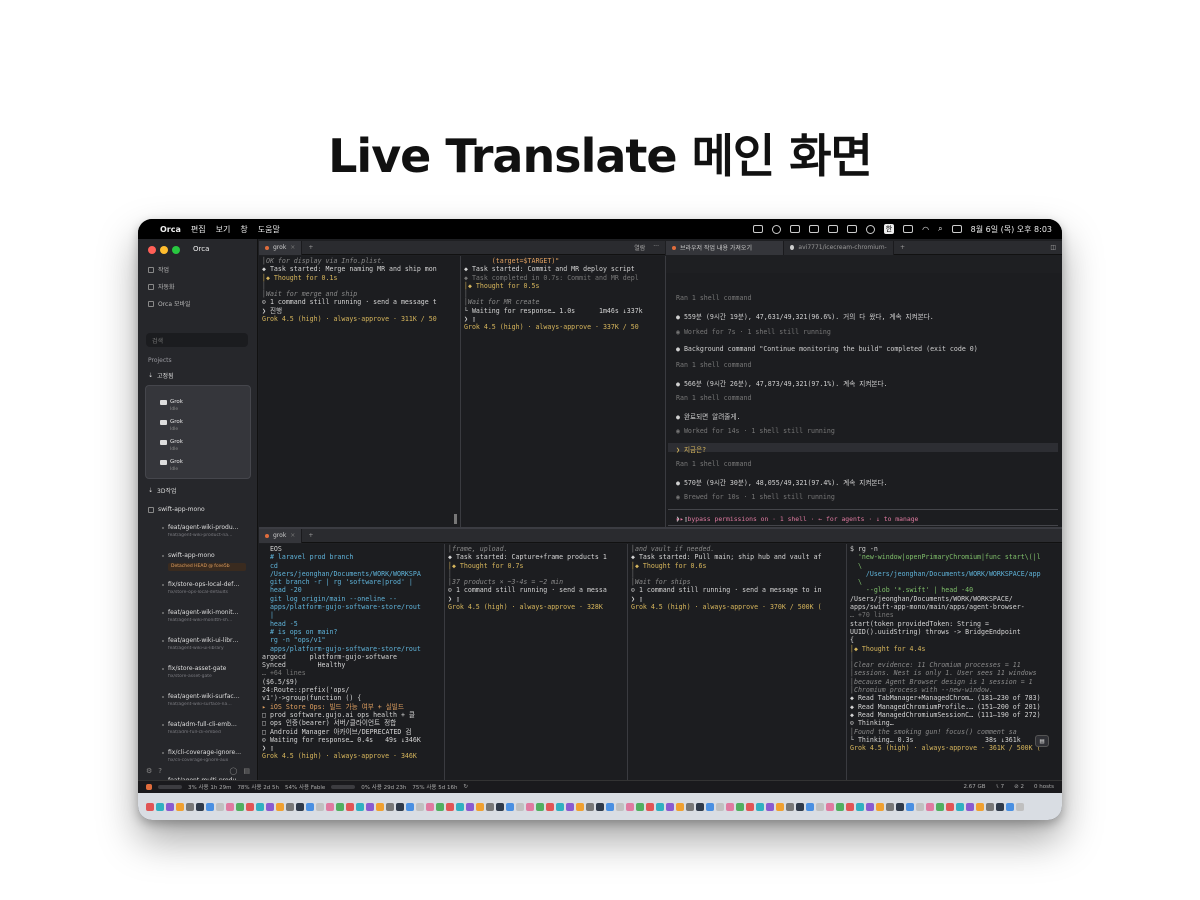 This screenshot has height=900, width=1200. What do you see at coordinates (870, 229) in the screenshot?
I see `user-icon` at bounding box center [870, 229].